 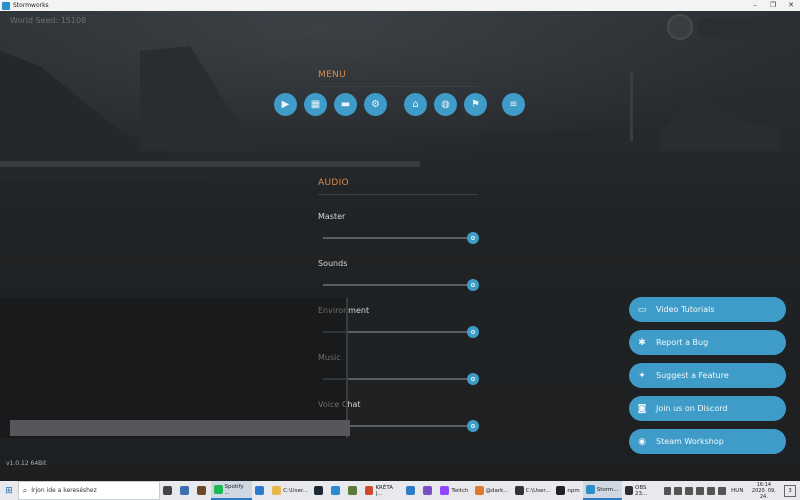 I want to click on system-tray: HUN 16:14 2020. 09. 24. 3, so click(x=731, y=490).